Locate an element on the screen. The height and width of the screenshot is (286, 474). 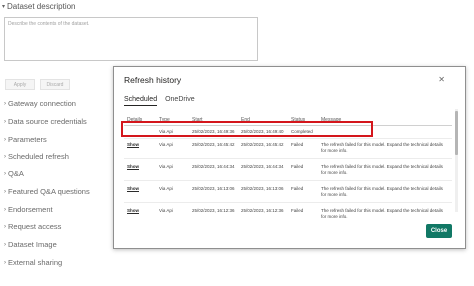
apply-button: Apply is located at coordinates (20, 84).